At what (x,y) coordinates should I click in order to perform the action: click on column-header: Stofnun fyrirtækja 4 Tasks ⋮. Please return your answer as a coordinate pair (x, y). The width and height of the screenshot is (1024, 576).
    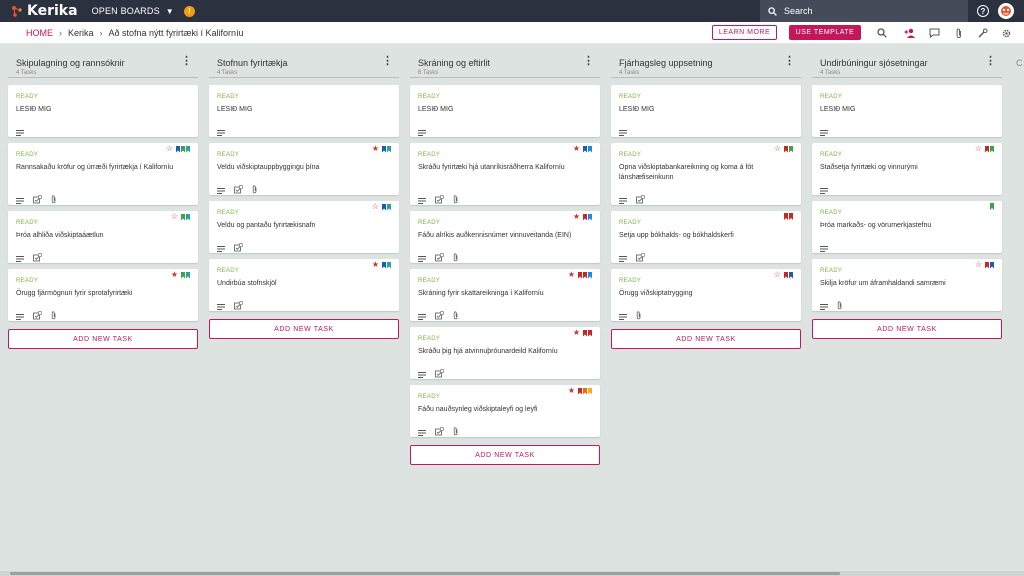
    Looking at the image, I should click on (304, 63).